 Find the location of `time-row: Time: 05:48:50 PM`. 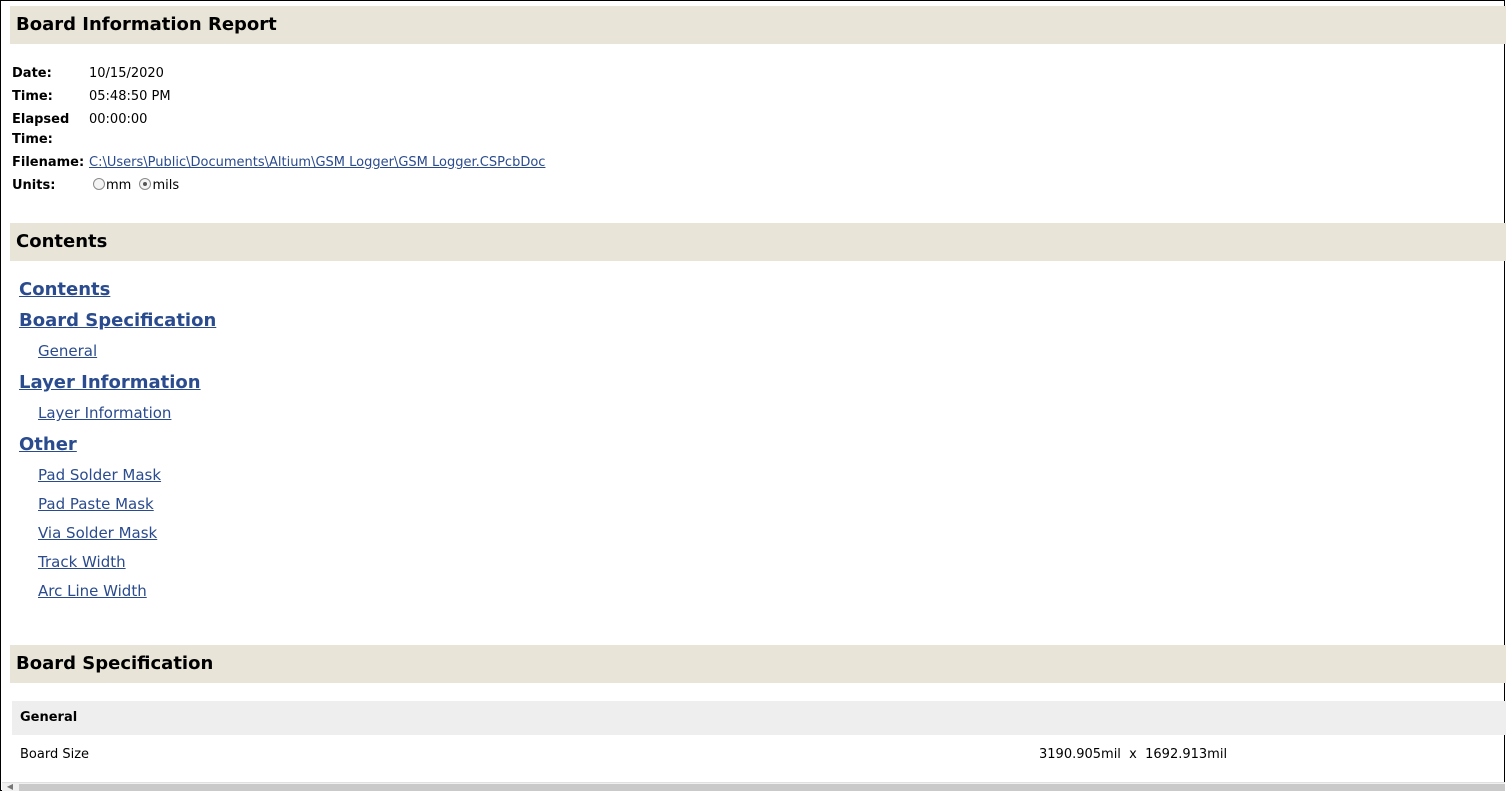

time-row: Time: 05:48:50 PM is located at coordinates (278, 95).